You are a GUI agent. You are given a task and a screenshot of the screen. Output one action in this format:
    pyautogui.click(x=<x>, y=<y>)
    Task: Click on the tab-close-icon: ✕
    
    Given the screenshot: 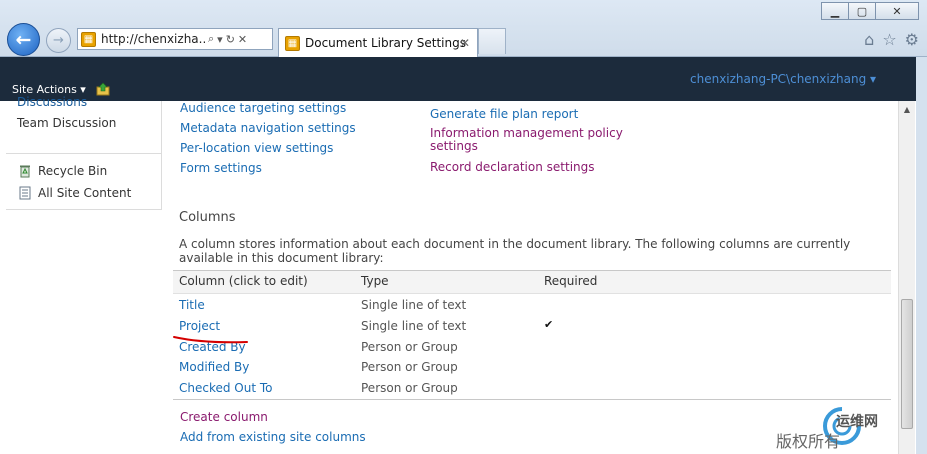 What is the action you would take?
    pyautogui.click(x=465, y=43)
    